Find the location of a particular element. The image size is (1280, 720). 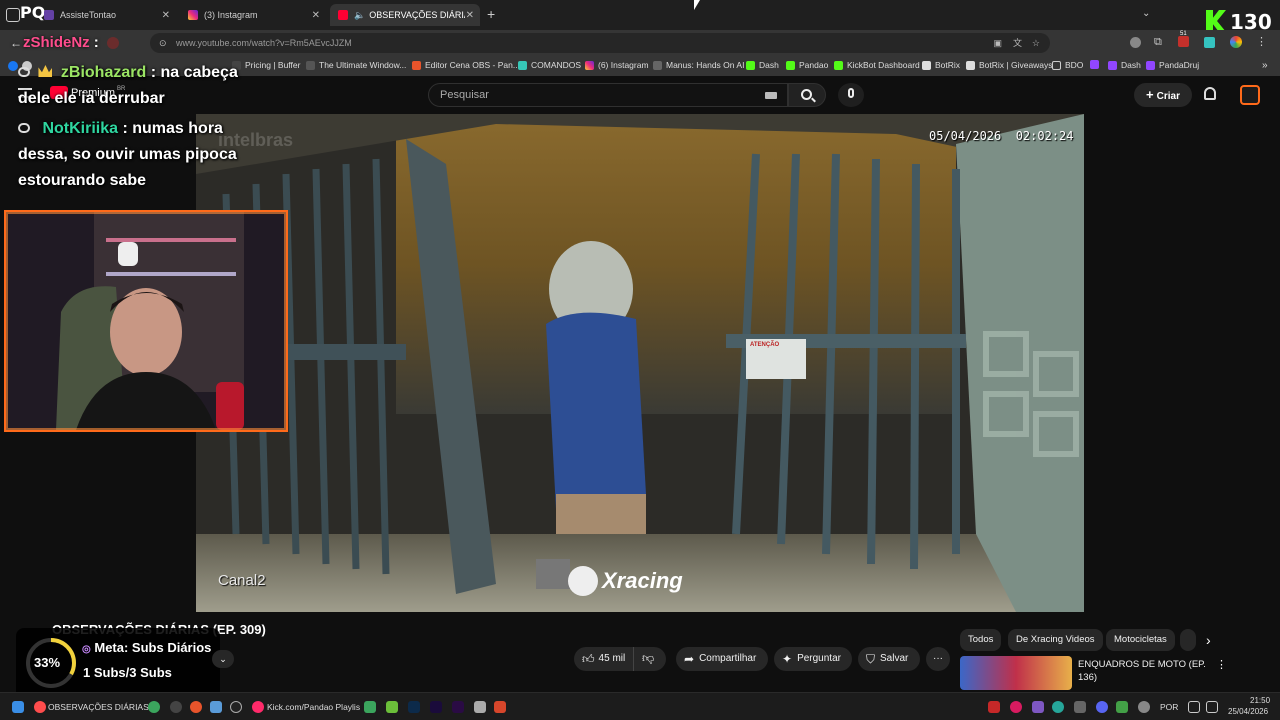

goal-percent: 33% is located at coordinates (47, 662).